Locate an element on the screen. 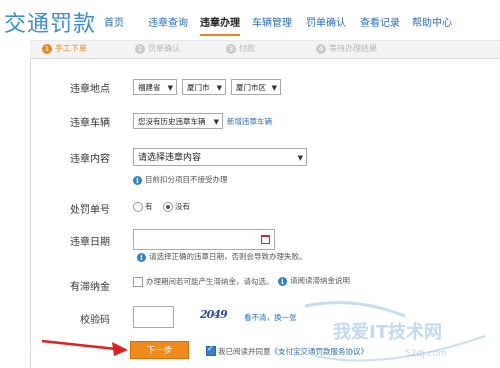 The image size is (500, 368). content-select: 请选择违章内容 ▼ is located at coordinates (220, 157).